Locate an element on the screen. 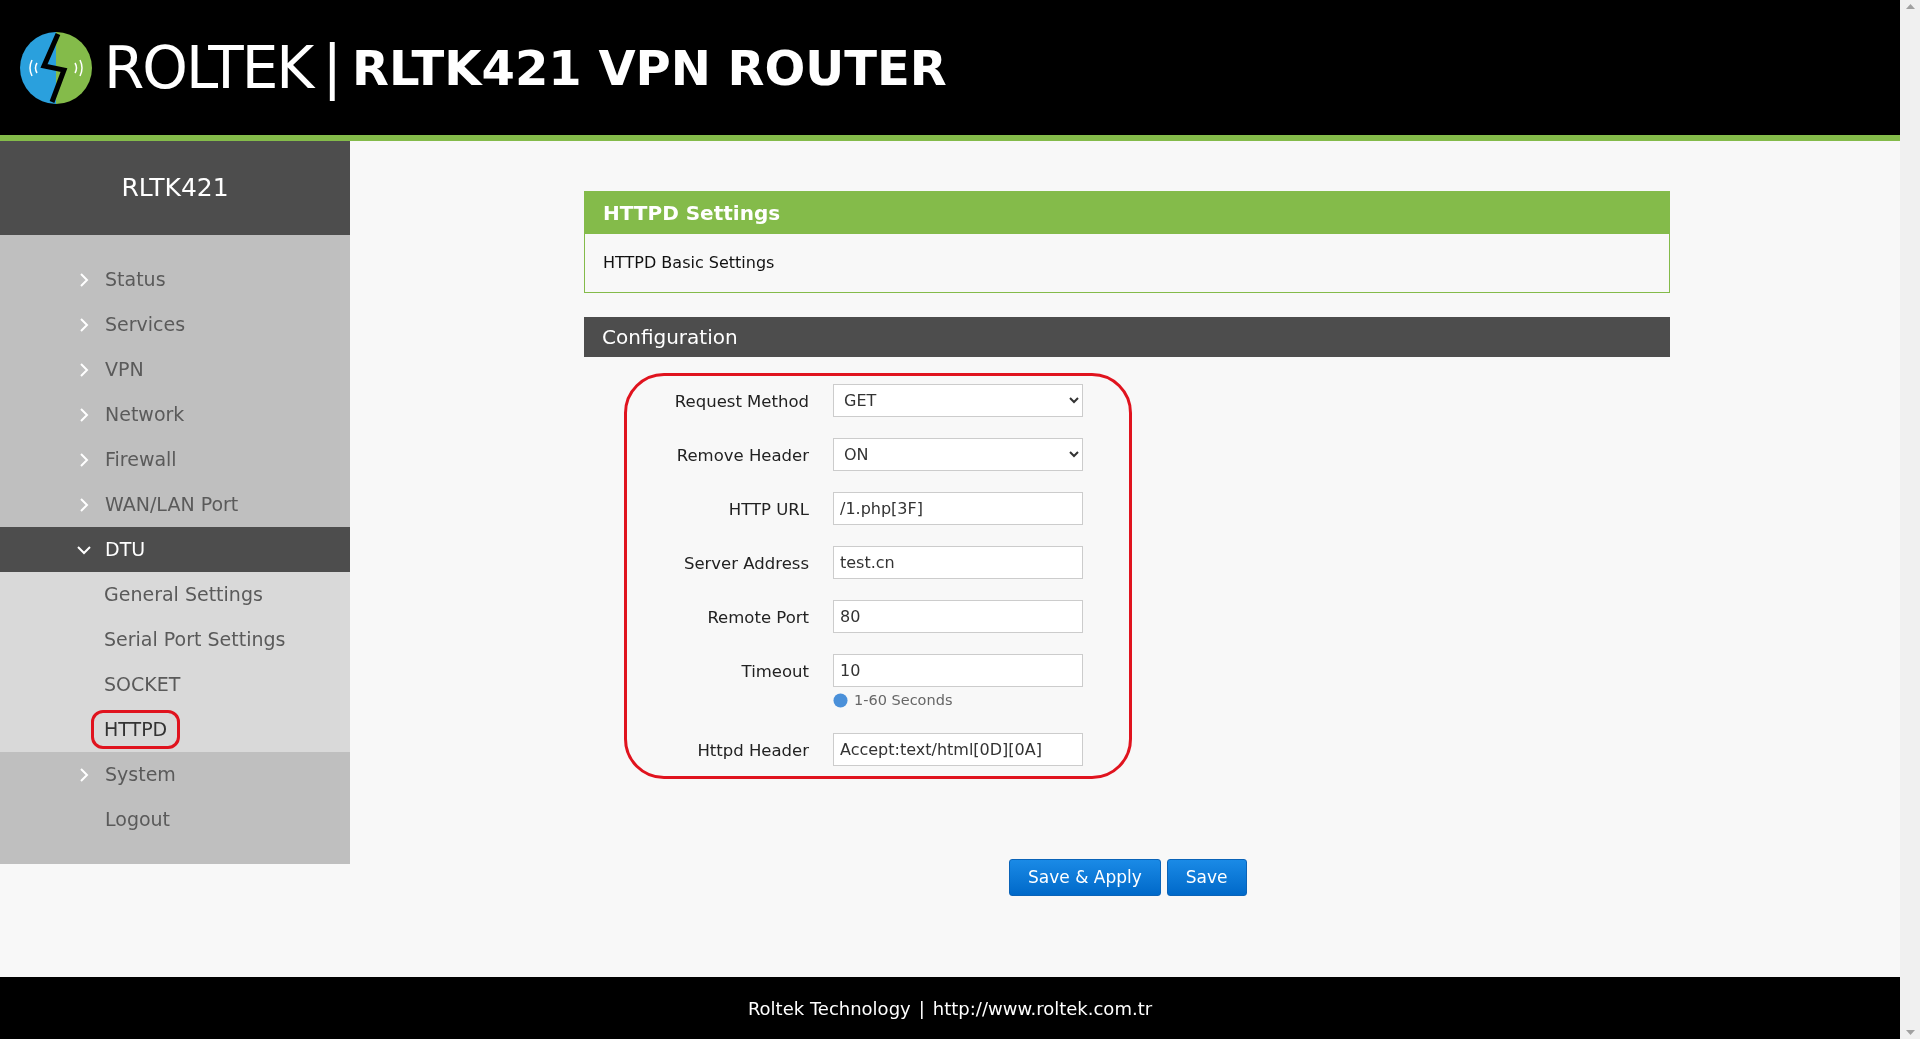  sidebar-item: WAN/LAN Port is located at coordinates (175, 504).